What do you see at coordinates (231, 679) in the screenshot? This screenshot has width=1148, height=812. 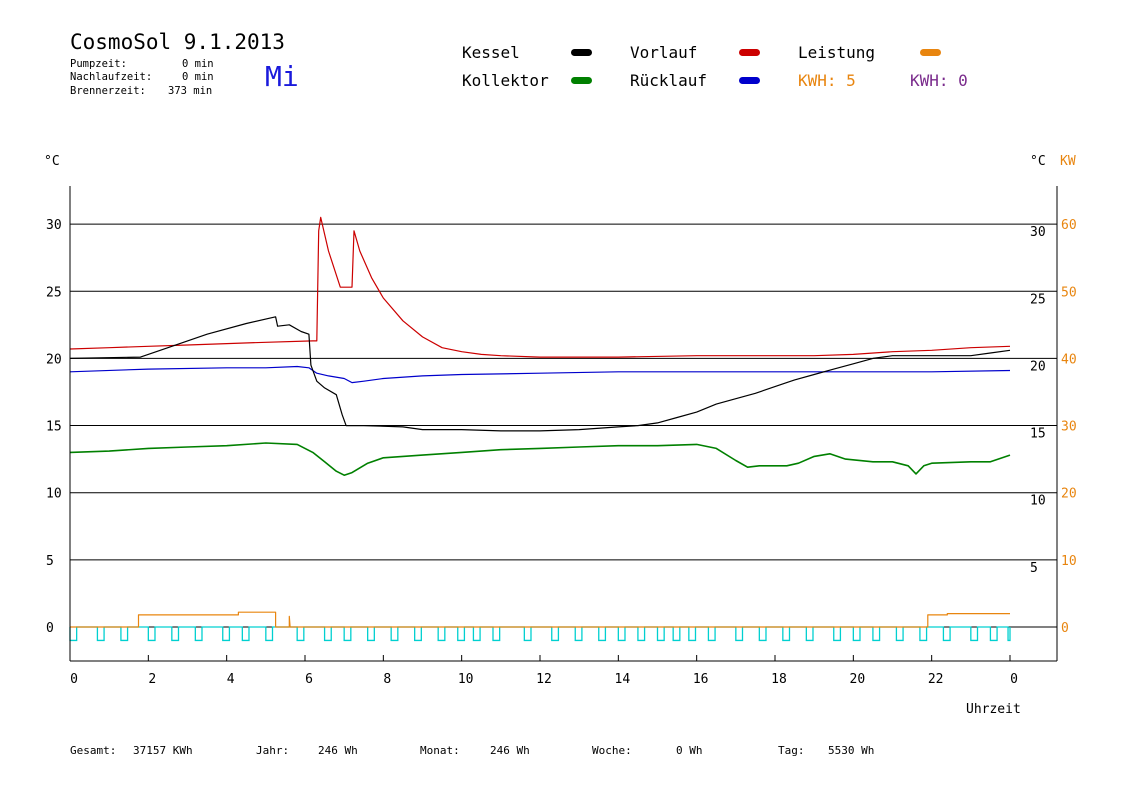 I see `x-tick-label-2: 4` at bounding box center [231, 679].